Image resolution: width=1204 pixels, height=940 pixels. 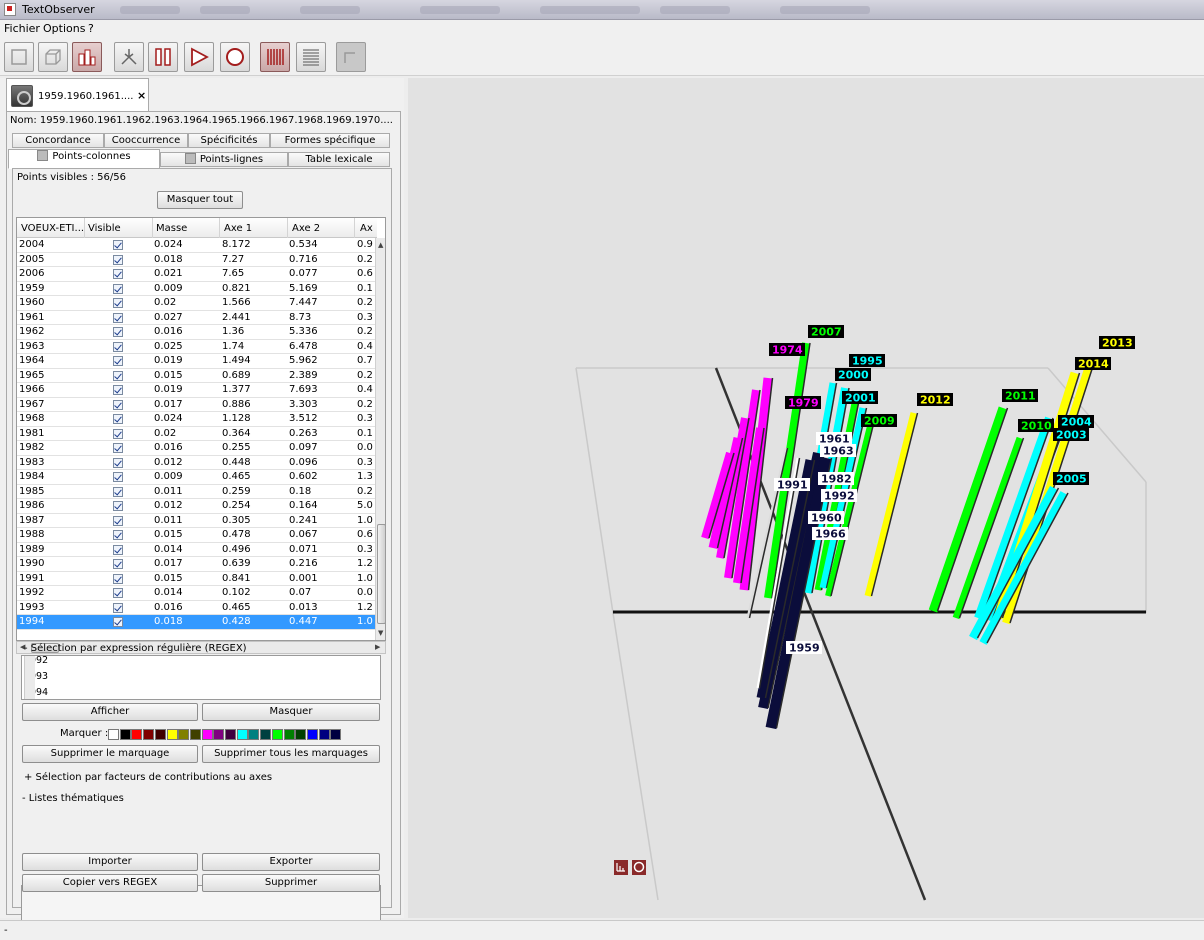 What do you see at coordinates (229, 140) in the screenshot?
I see `tab-specificites: Spécificités` at bounding box center [229, 140].